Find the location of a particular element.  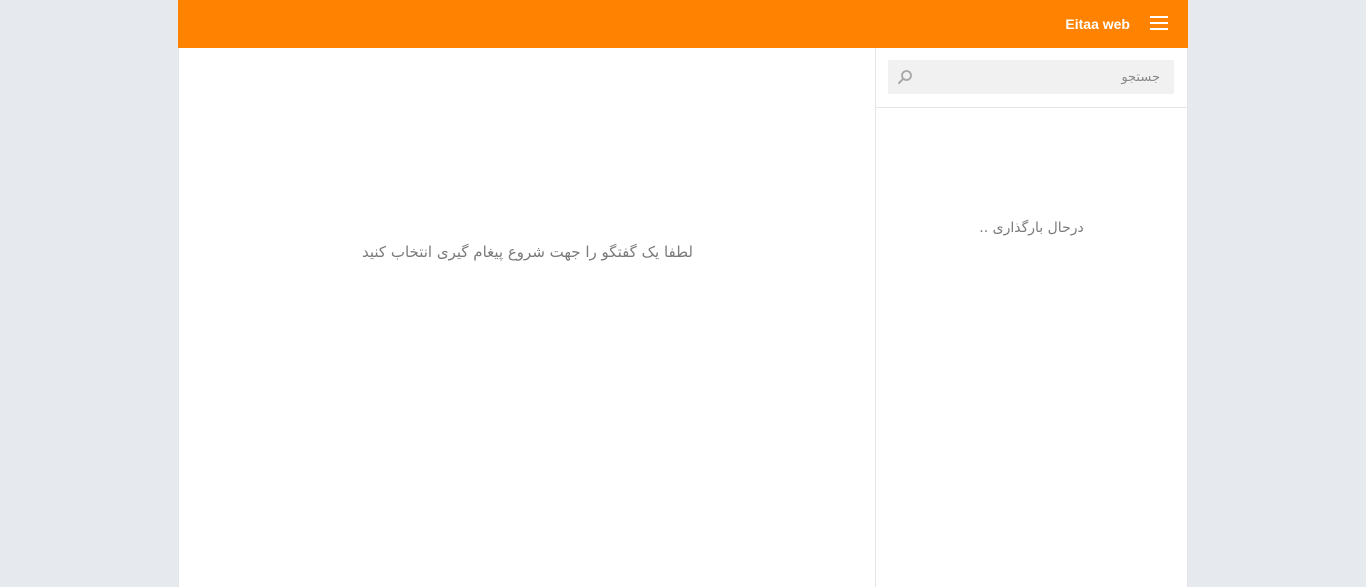

top-bar: Eitaa web is located at coordinates (683, 24).